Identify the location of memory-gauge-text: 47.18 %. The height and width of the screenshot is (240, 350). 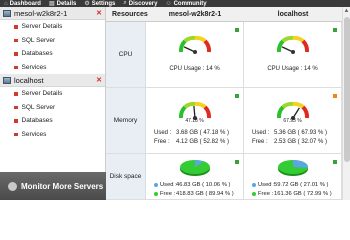
(194, 121).